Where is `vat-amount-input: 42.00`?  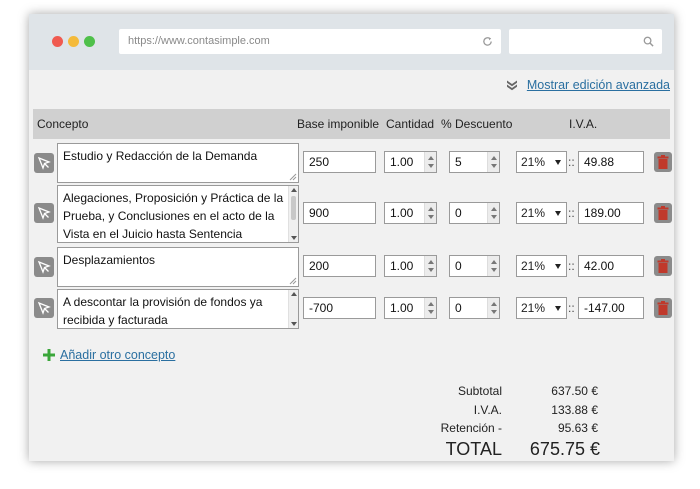
vat-amount-input: 42.00 is located at coordinates (611, 266).